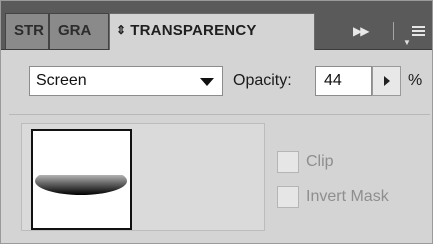 The image size is (433, 244). I want to click on invert-mask-checkbox, so click(288, 197).